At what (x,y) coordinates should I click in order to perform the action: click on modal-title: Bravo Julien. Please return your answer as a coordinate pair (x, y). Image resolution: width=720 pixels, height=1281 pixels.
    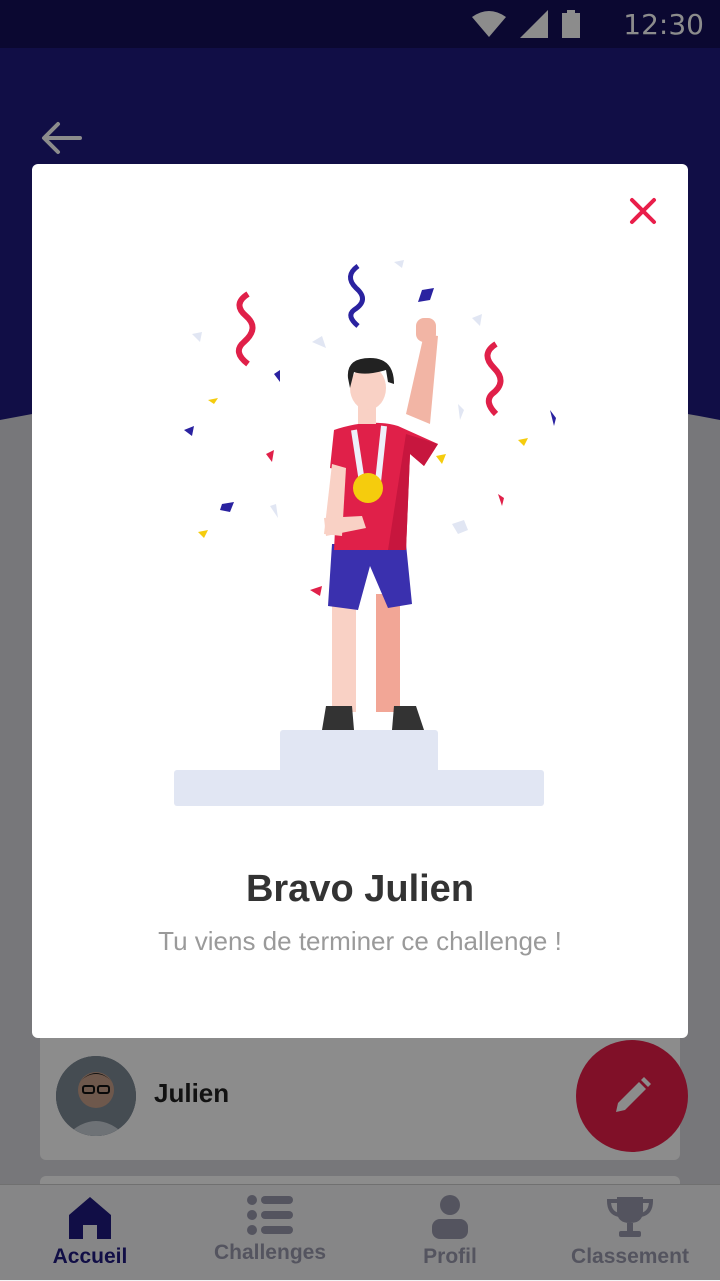
    Looking at the image, I should click on (360, 889).